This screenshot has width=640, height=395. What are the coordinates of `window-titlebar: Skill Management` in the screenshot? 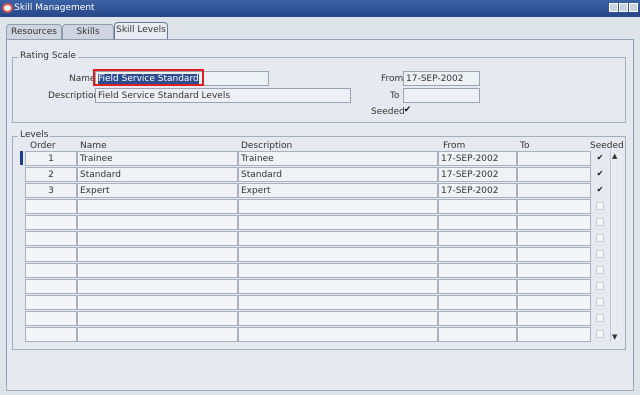 It's located at (320, 8).